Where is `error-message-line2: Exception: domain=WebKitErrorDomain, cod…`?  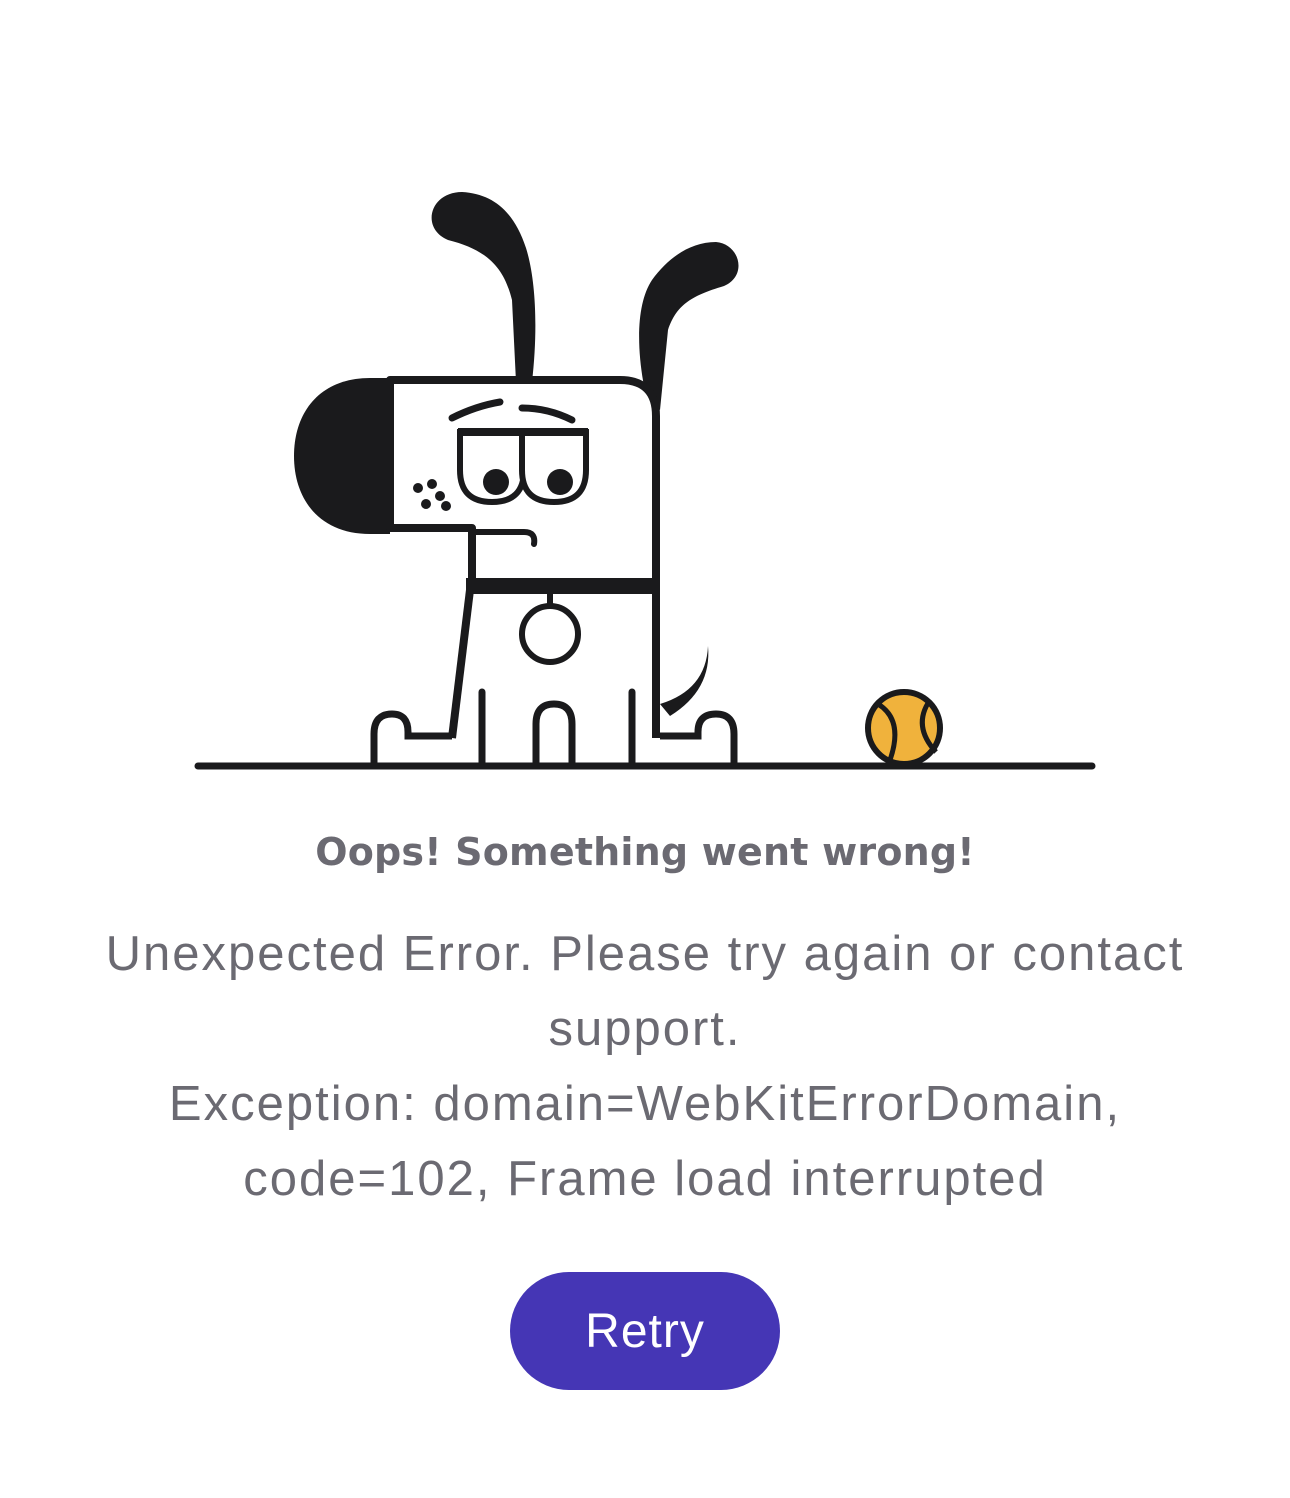
error-message-line2: Exception: domain=WebKitErrorDomain, cod… is located at coordinates (645, 1141).